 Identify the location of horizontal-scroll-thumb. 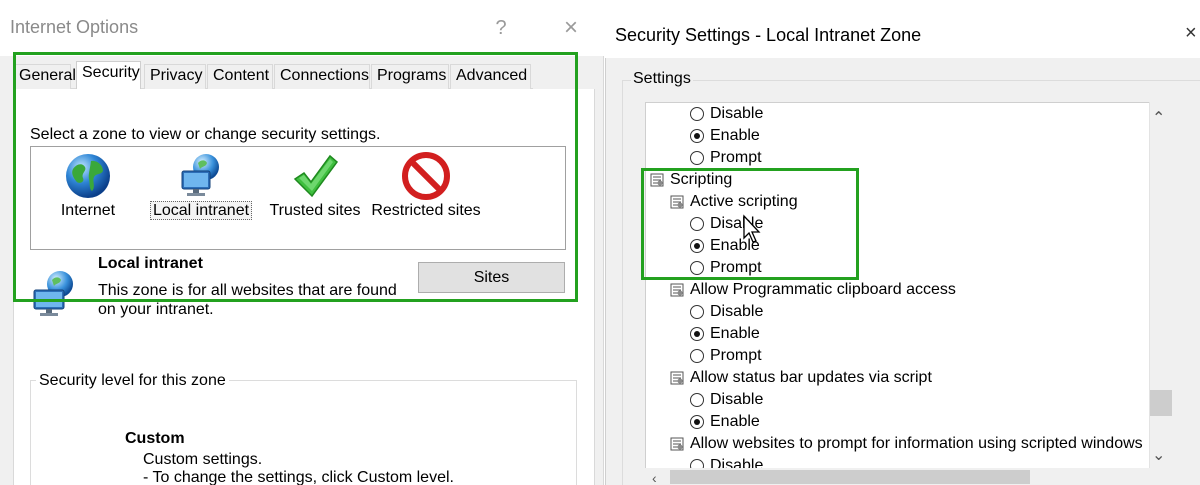
(850, 477).